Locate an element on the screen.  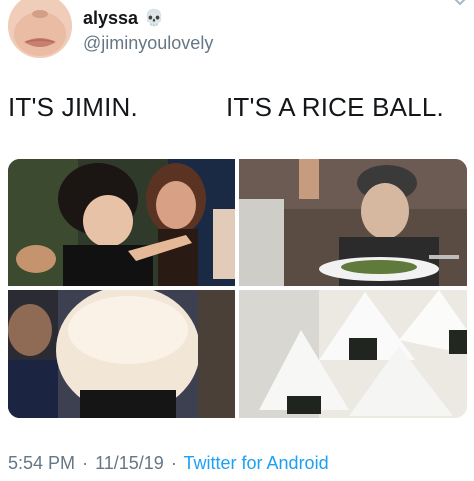
avatar is located at coordinates (40, 29).